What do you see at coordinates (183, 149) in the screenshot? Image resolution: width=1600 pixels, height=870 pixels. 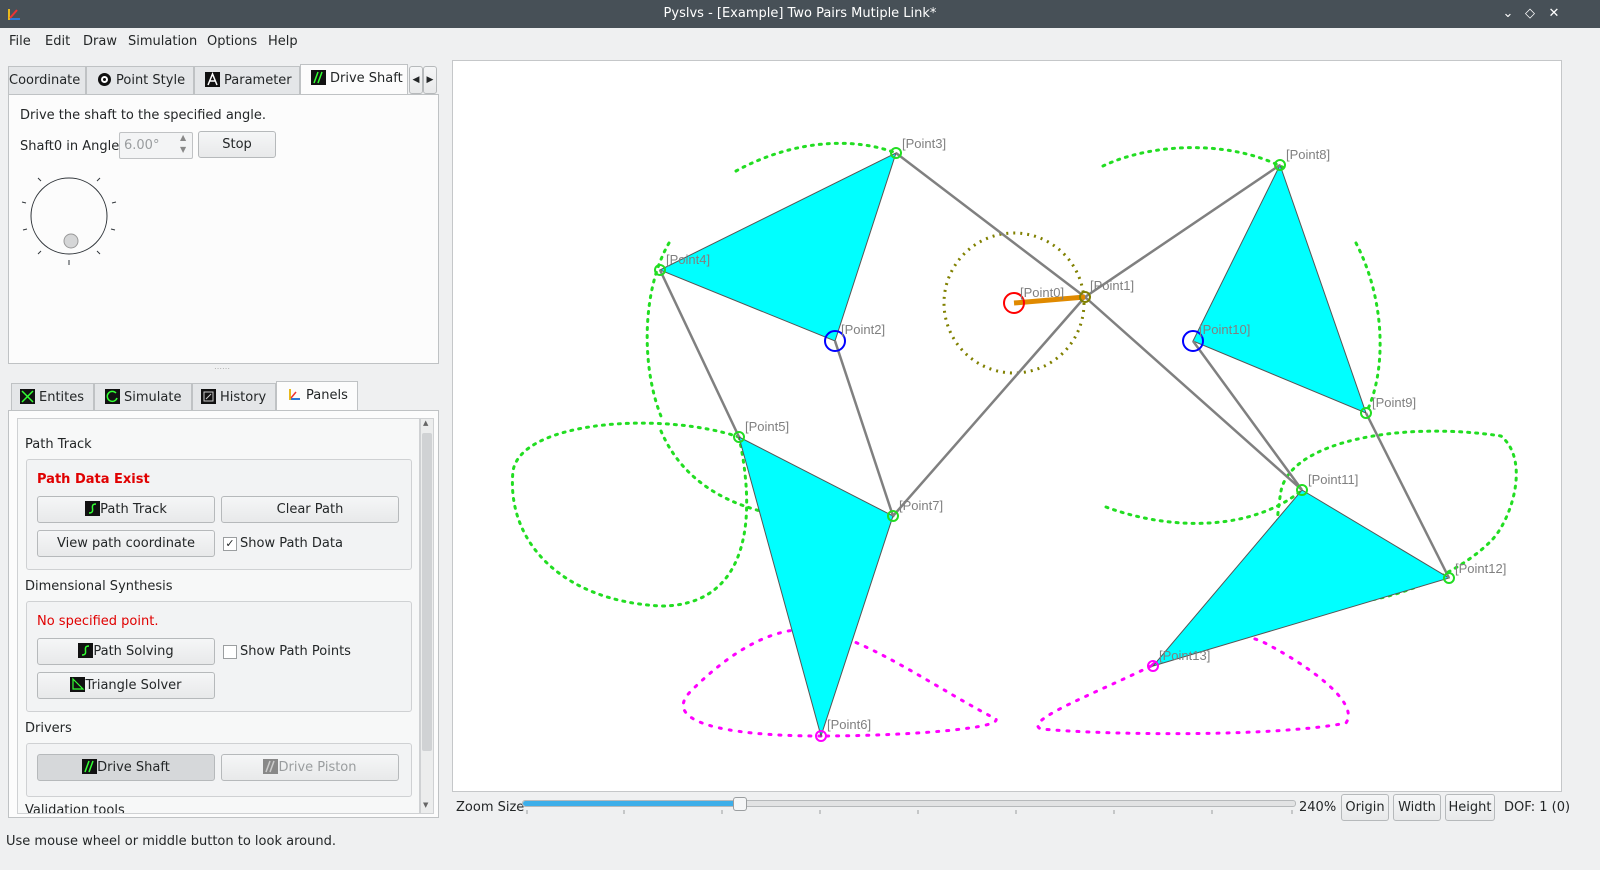 I see `spin-down-icon: ▼` at bounding box center [183, 149].